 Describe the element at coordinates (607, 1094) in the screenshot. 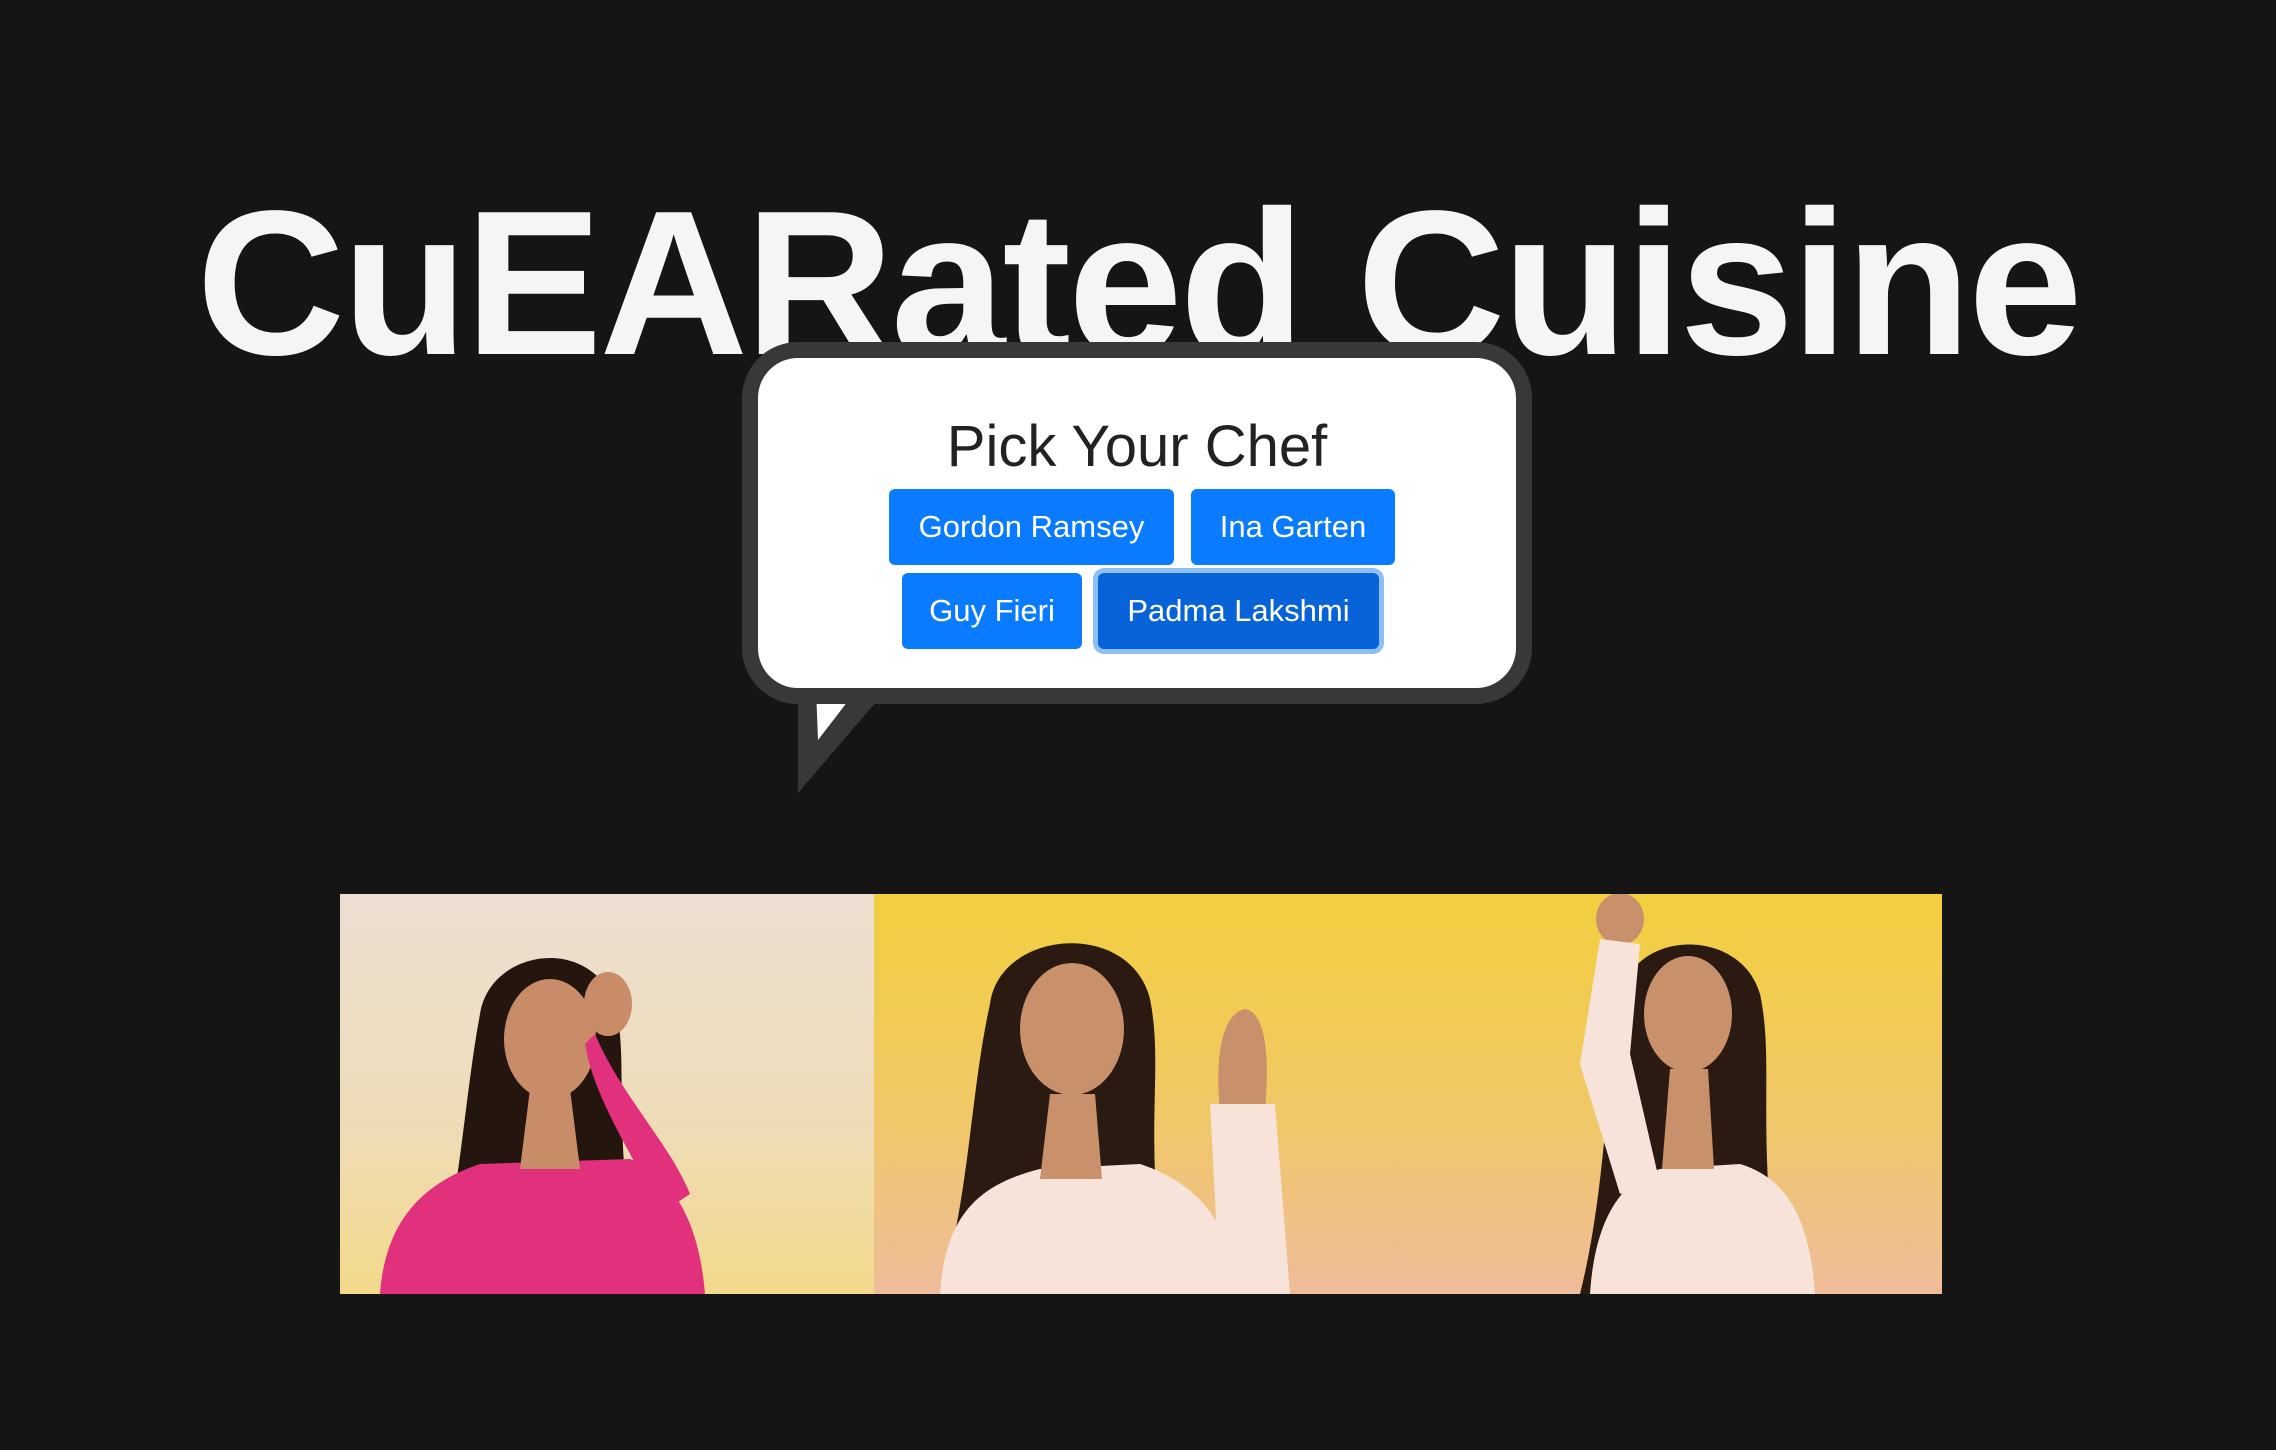

I see `gif-padma-chefs-kiss` at that location.